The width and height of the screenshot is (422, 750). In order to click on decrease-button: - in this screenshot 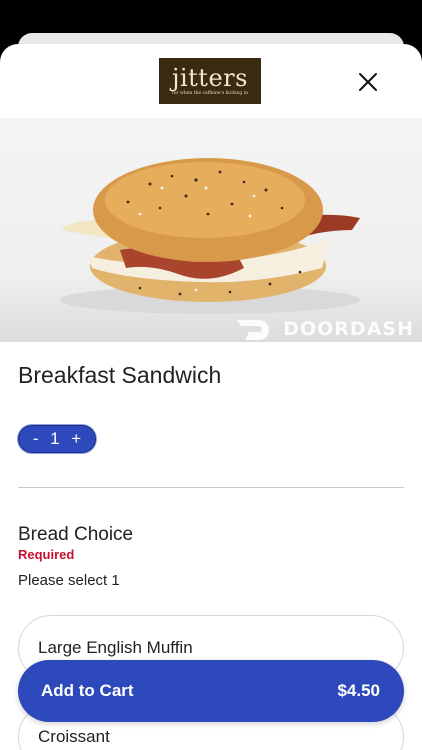, I will do `click(36, 439)`.